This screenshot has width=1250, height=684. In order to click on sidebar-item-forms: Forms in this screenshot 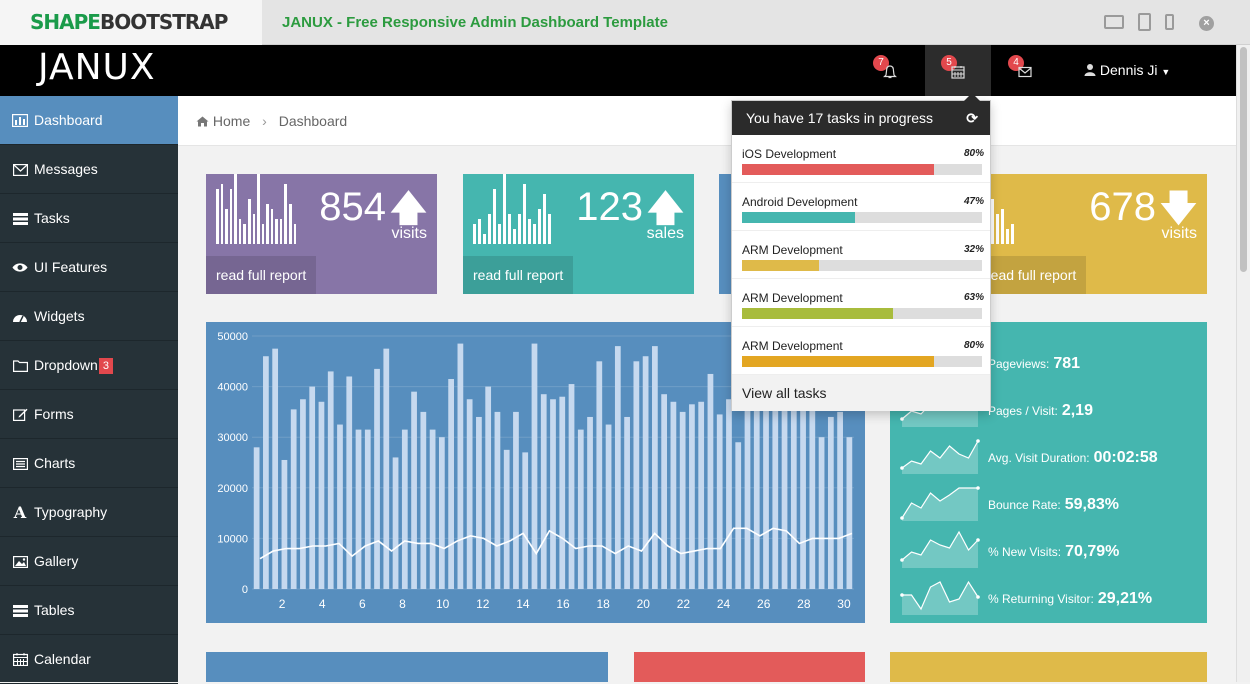, I will do `click(89, 414)`.